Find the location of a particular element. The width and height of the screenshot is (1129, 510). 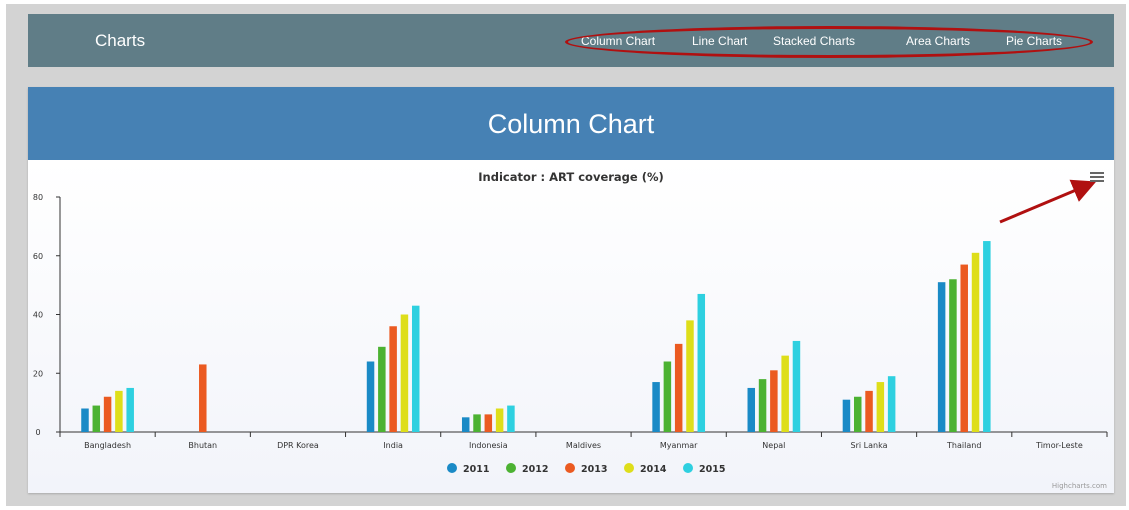

x-tick-label: Myanmar is located at coordinates (679, 445).